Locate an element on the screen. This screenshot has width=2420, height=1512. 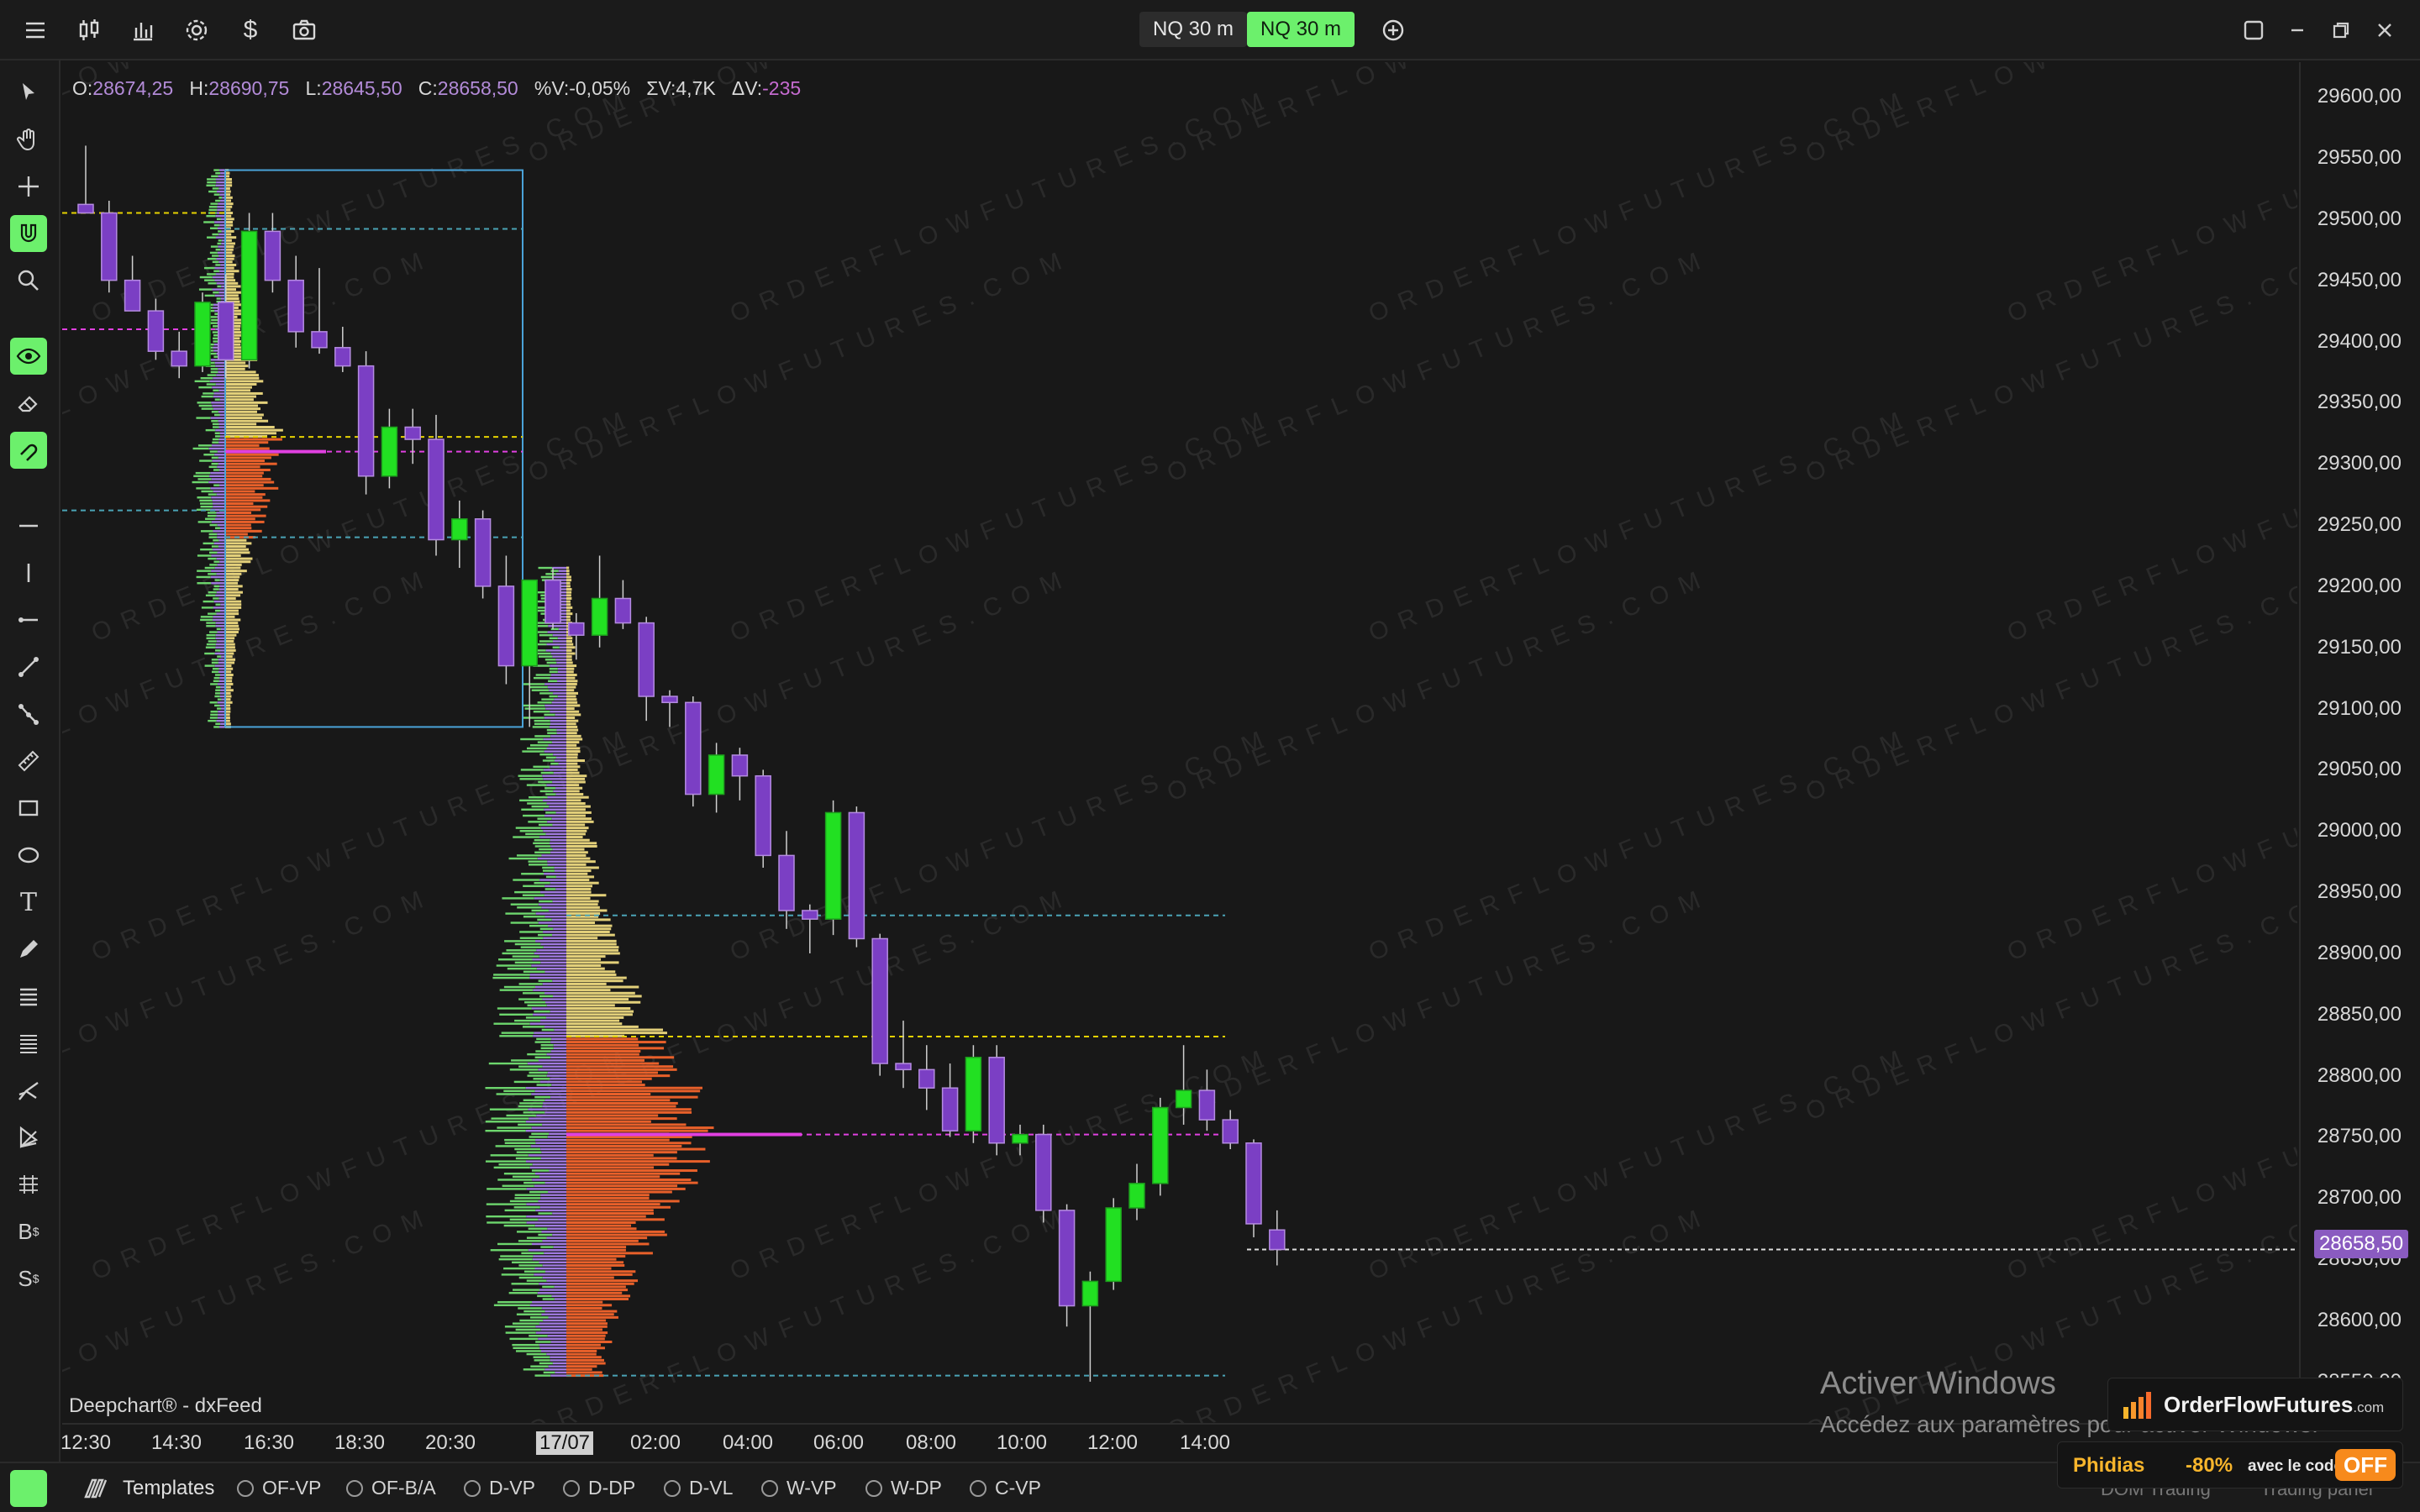
template-w-vp: W-VP is located at coordinates (799, 1488).